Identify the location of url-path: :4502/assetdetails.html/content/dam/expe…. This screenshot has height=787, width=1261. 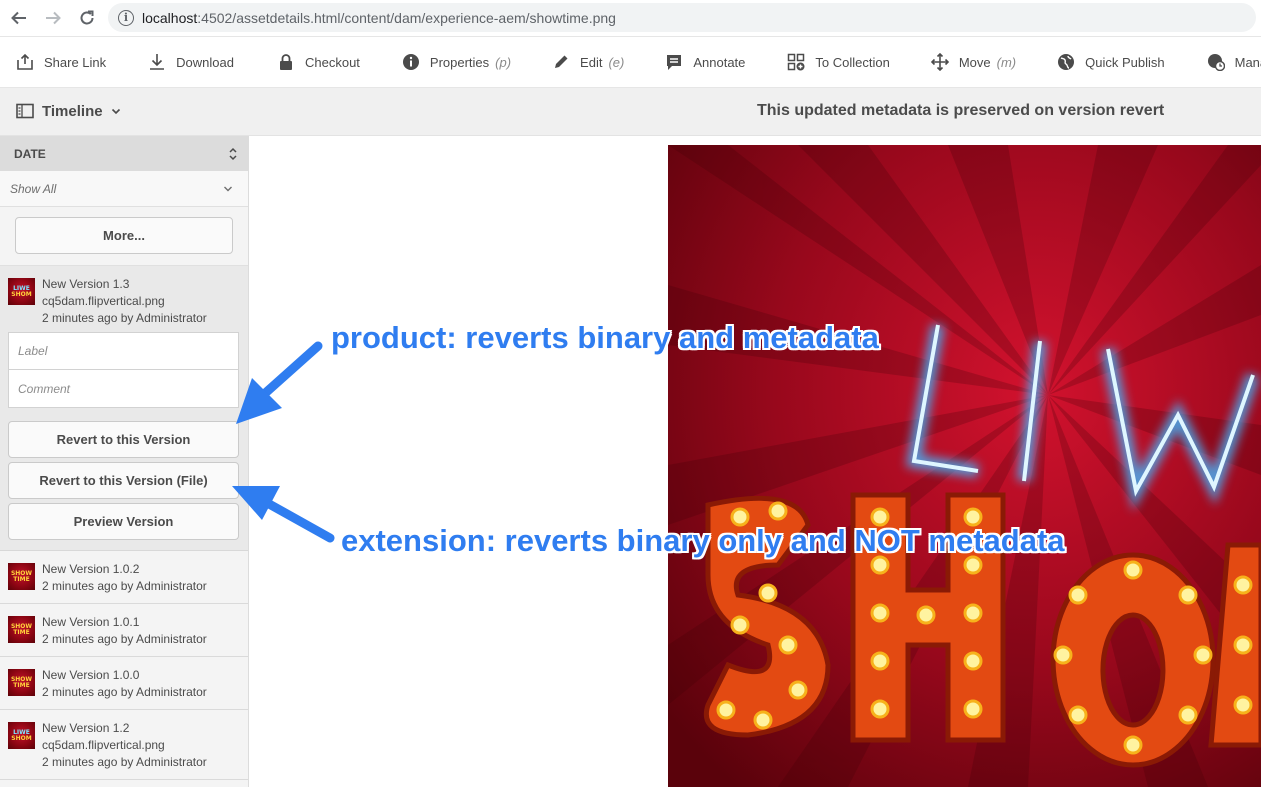
(406, 17).